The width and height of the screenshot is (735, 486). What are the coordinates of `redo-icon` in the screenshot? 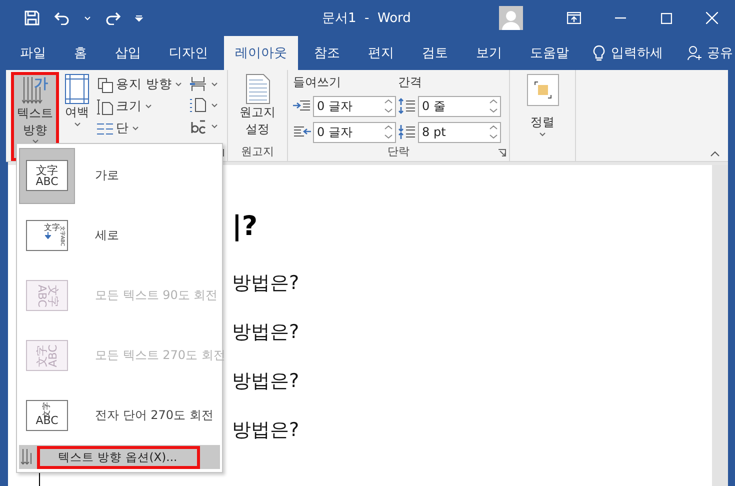 It's located at (113, 18).